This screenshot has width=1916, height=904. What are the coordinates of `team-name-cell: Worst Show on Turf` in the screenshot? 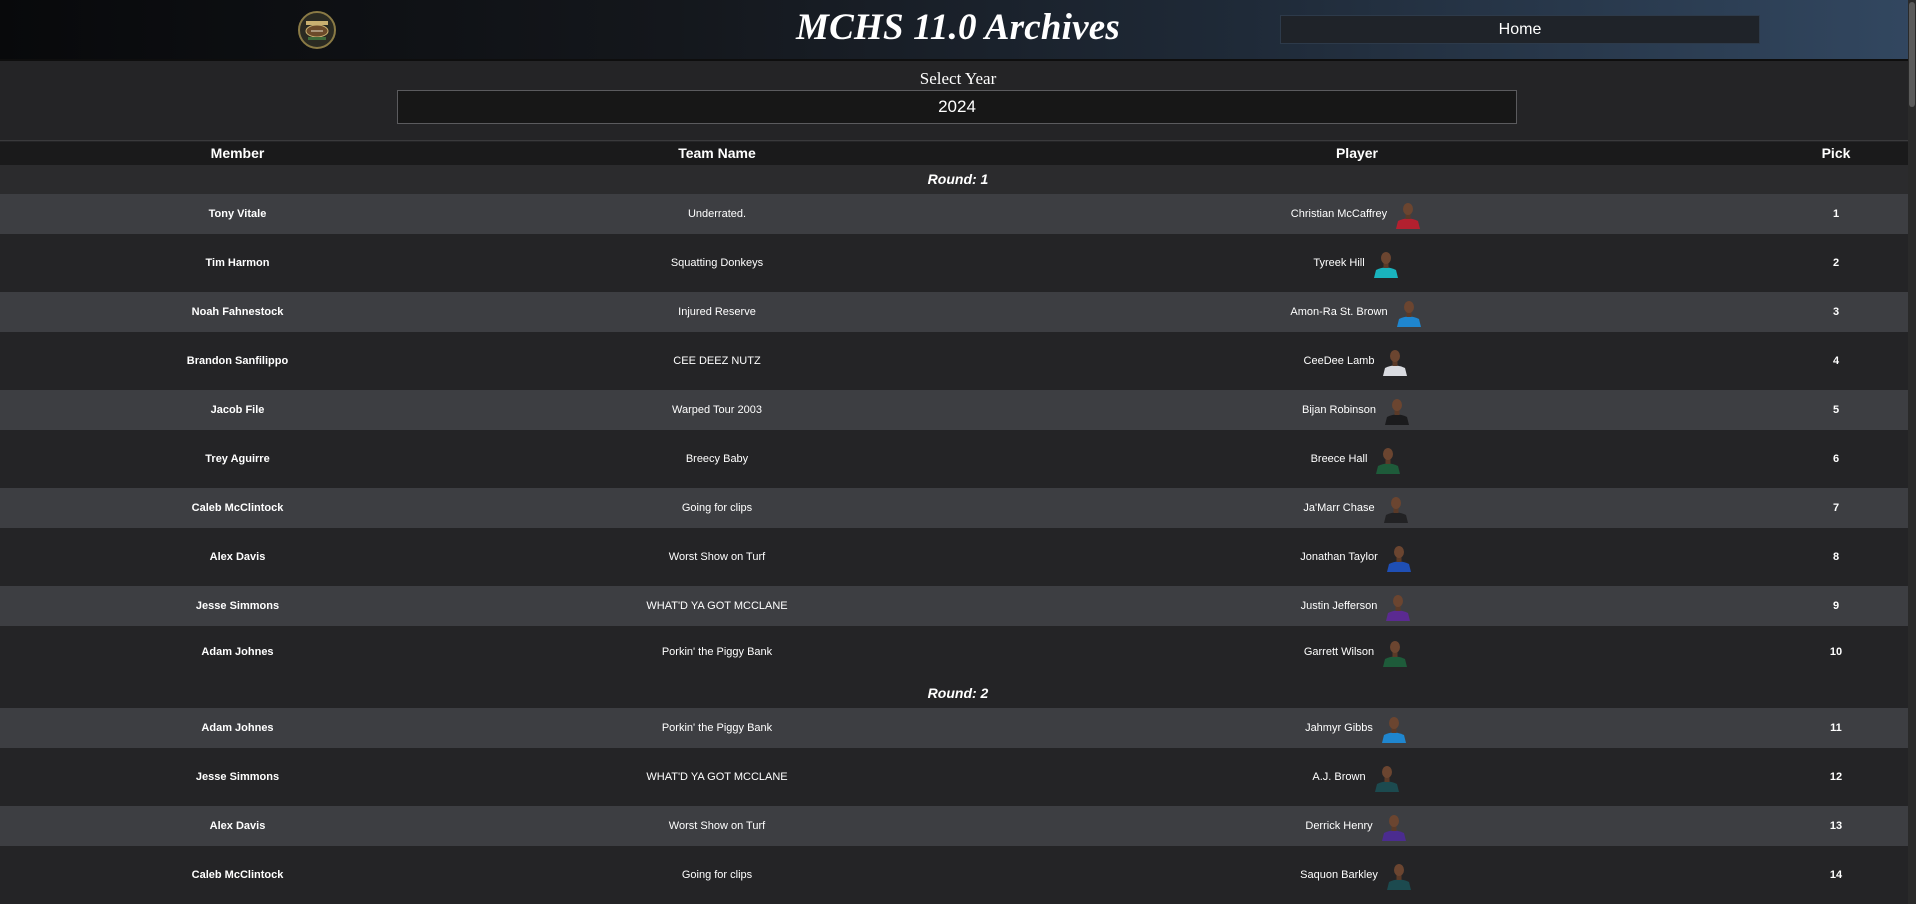 It's located at (717, 826).